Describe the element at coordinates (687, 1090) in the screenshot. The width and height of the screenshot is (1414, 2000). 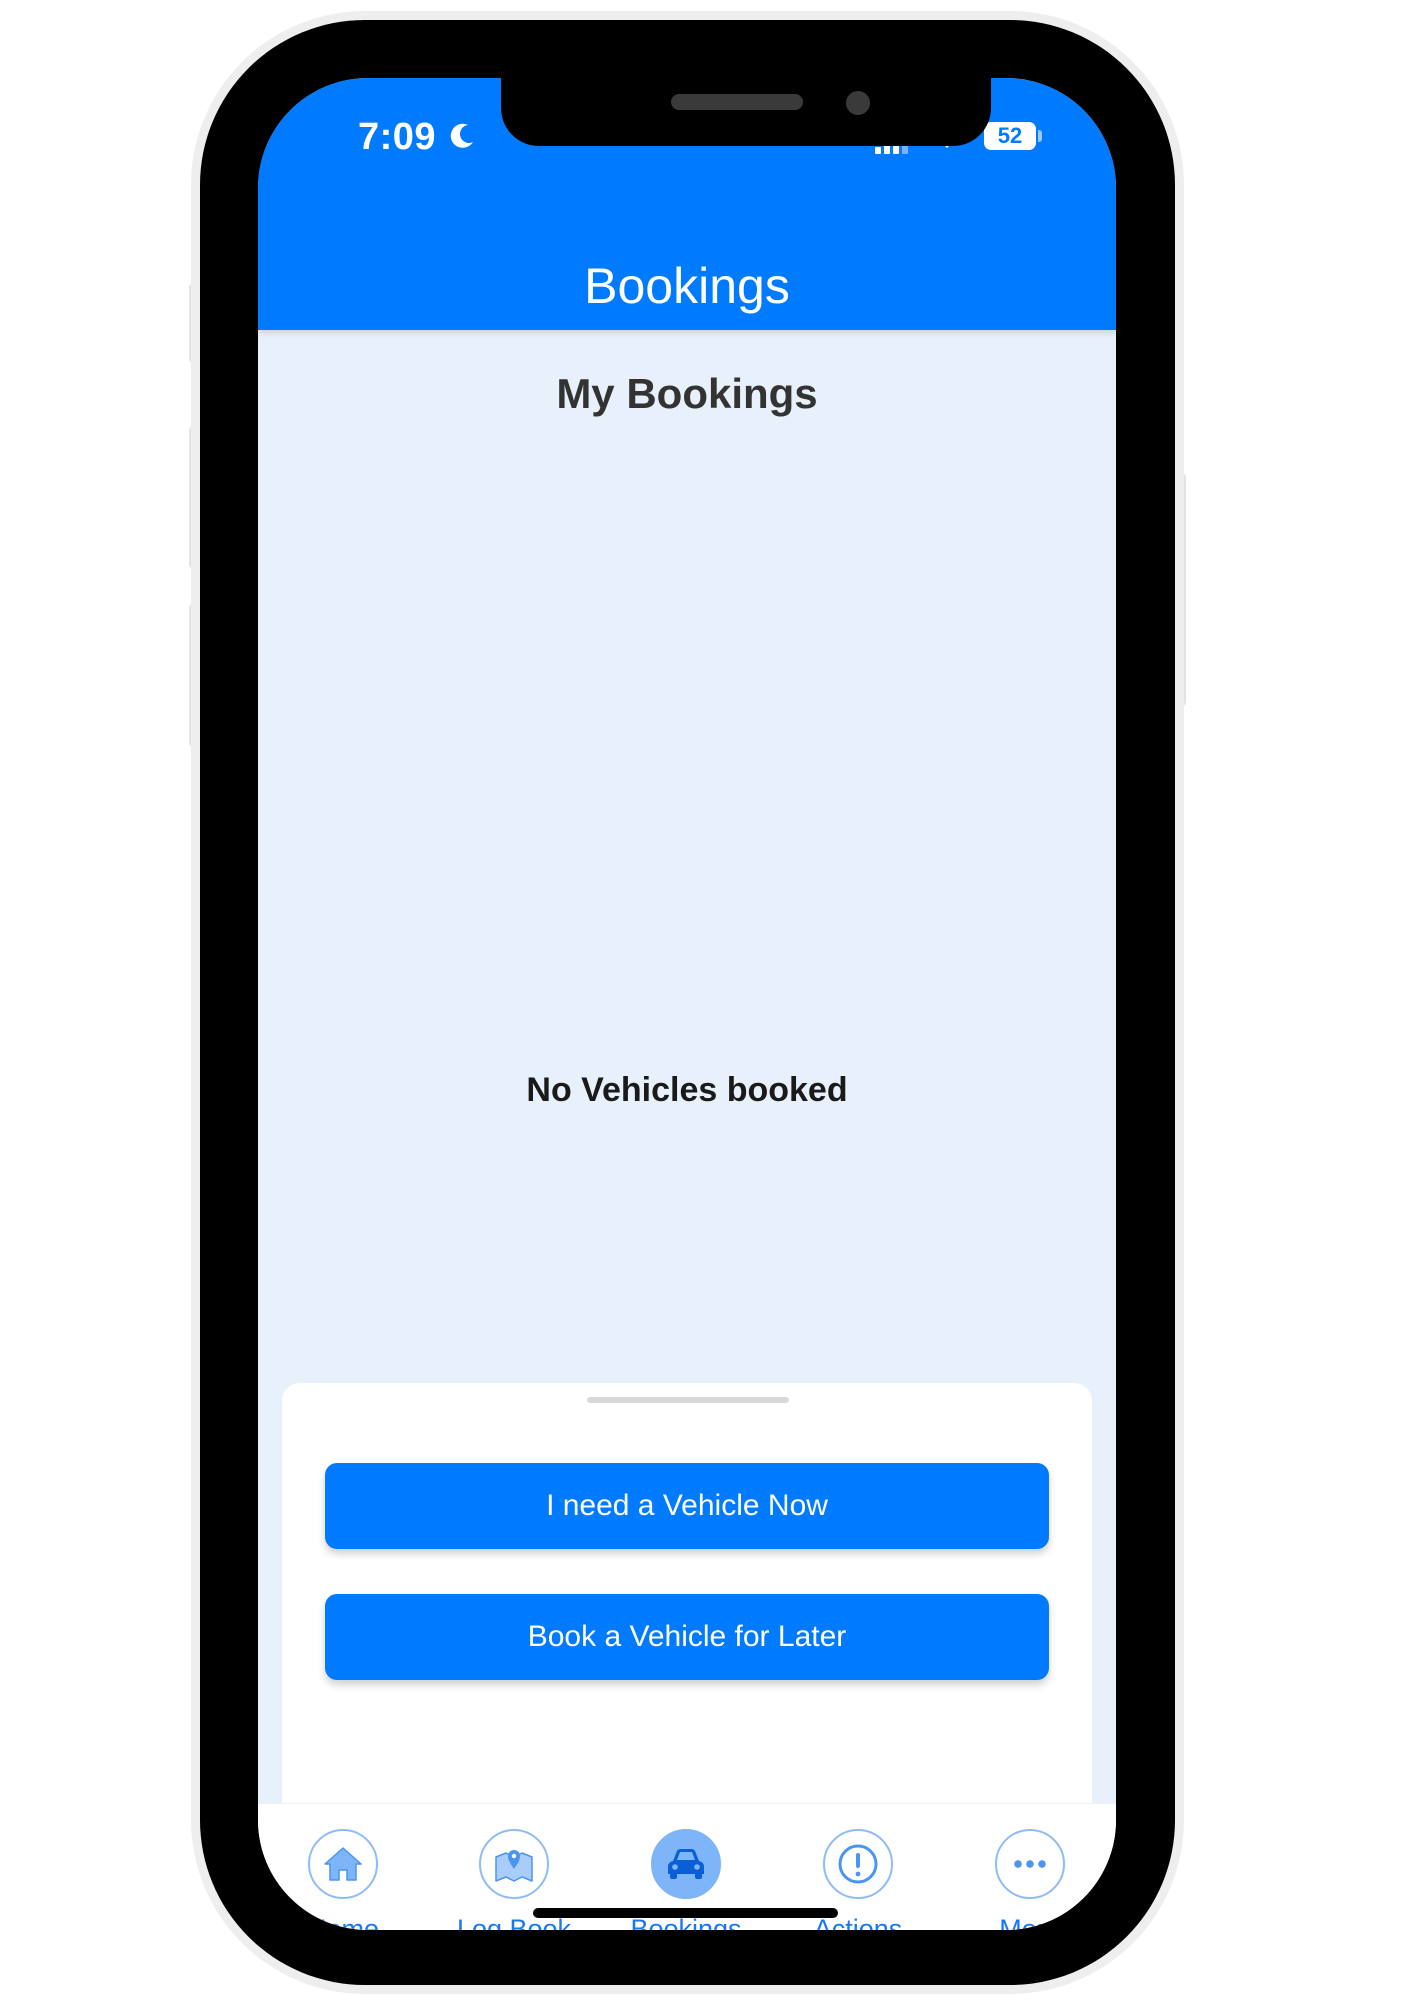
I see `empty-state-message: No Vehicles booked` at that location.